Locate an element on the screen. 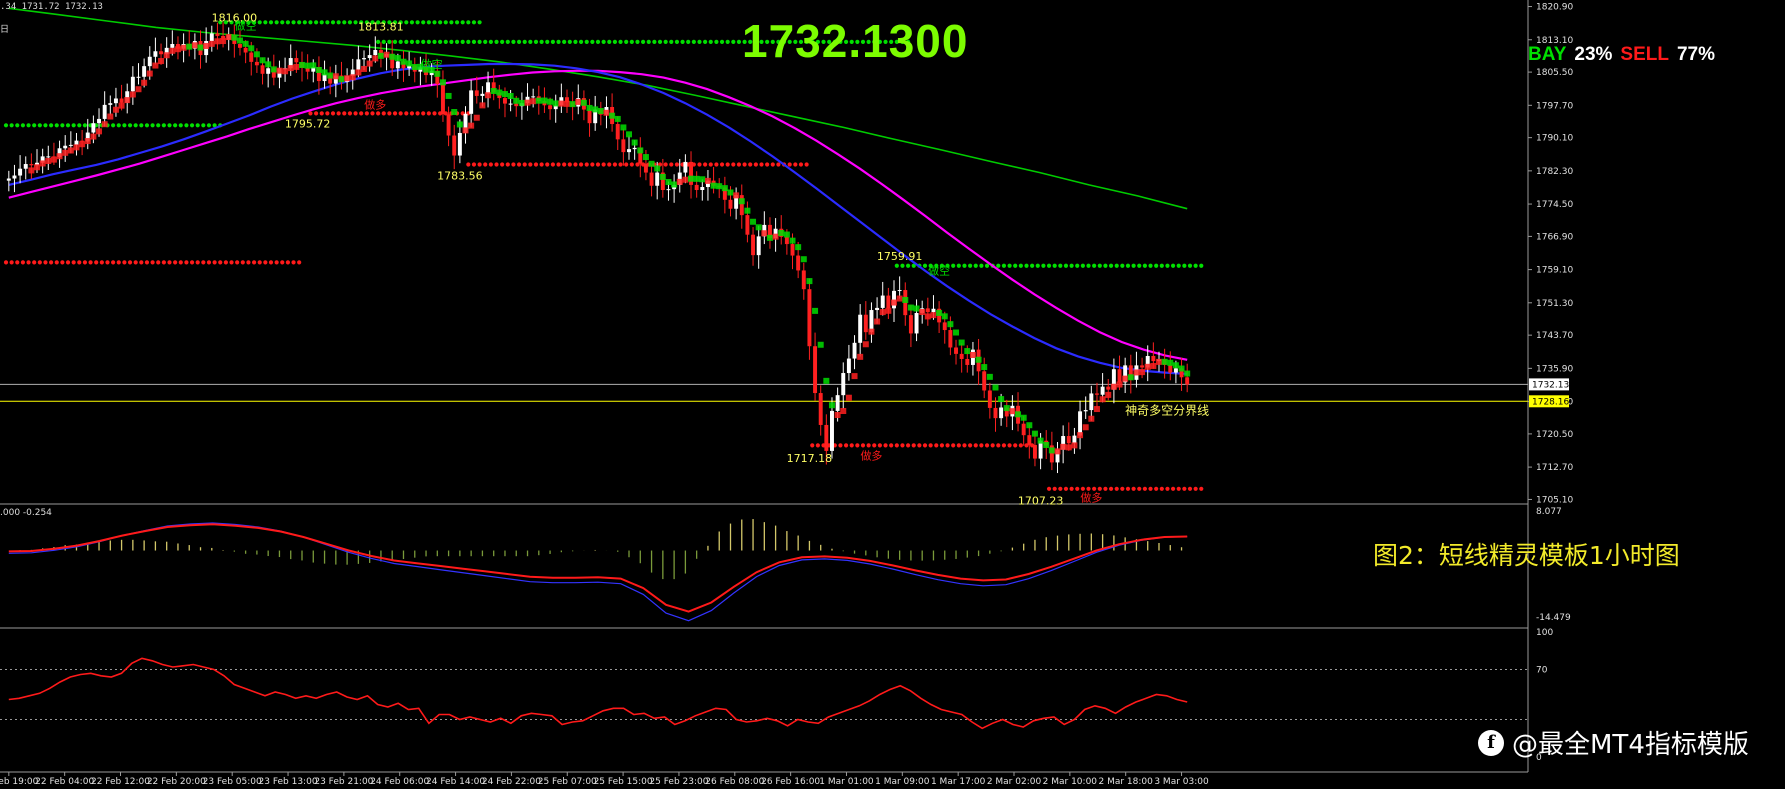 This screenshot has height=789, width=1785. oscillator-line is located at coordinates (598, 693).